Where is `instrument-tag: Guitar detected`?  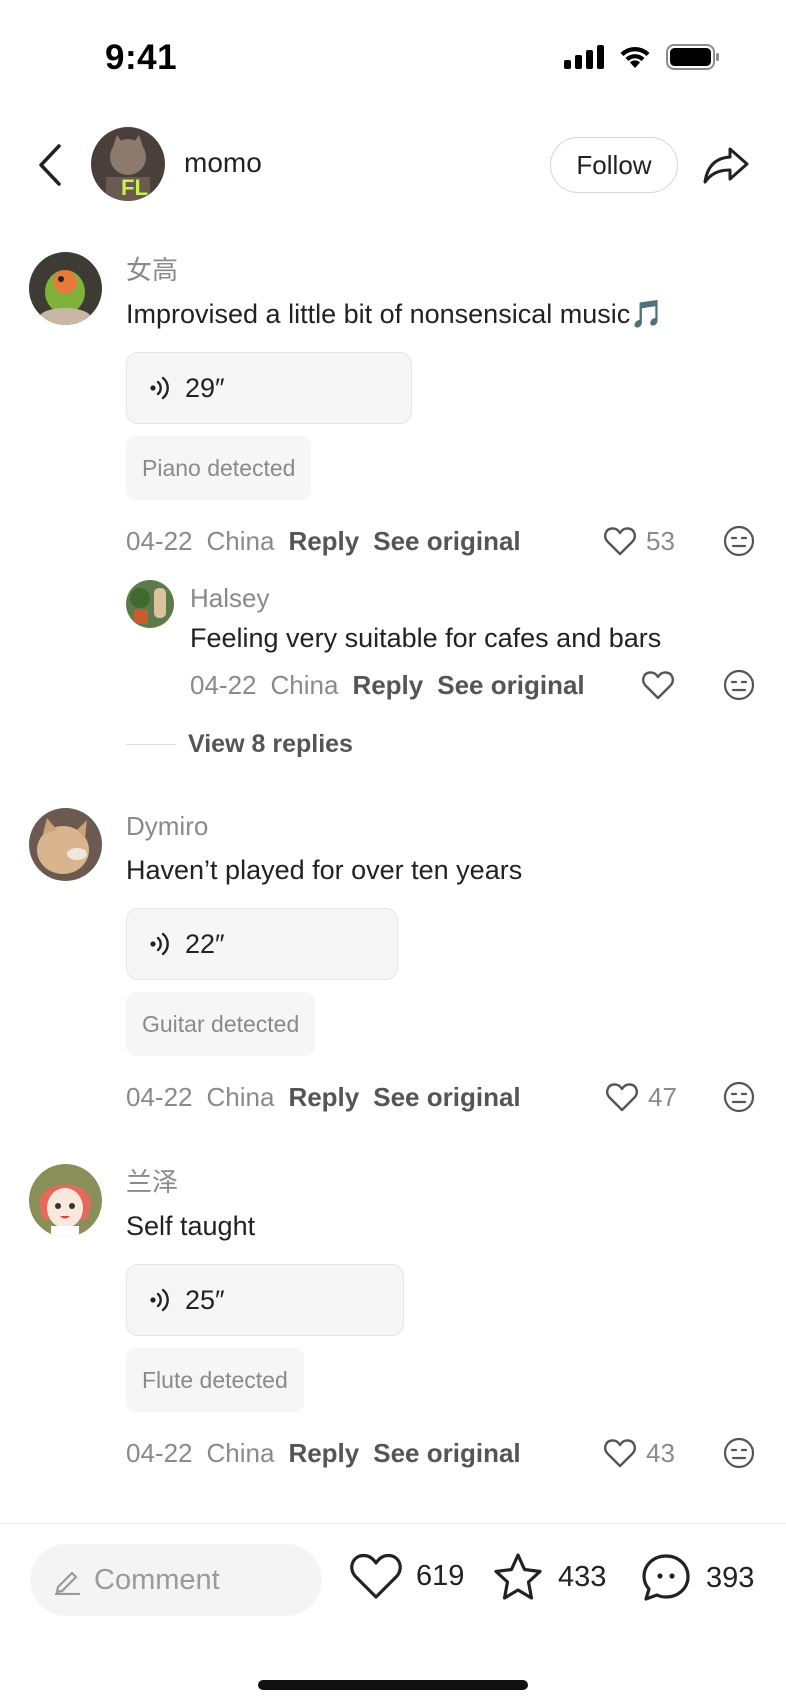 instrument-tag: Guitar detected is located at coordinates (221, 1024).